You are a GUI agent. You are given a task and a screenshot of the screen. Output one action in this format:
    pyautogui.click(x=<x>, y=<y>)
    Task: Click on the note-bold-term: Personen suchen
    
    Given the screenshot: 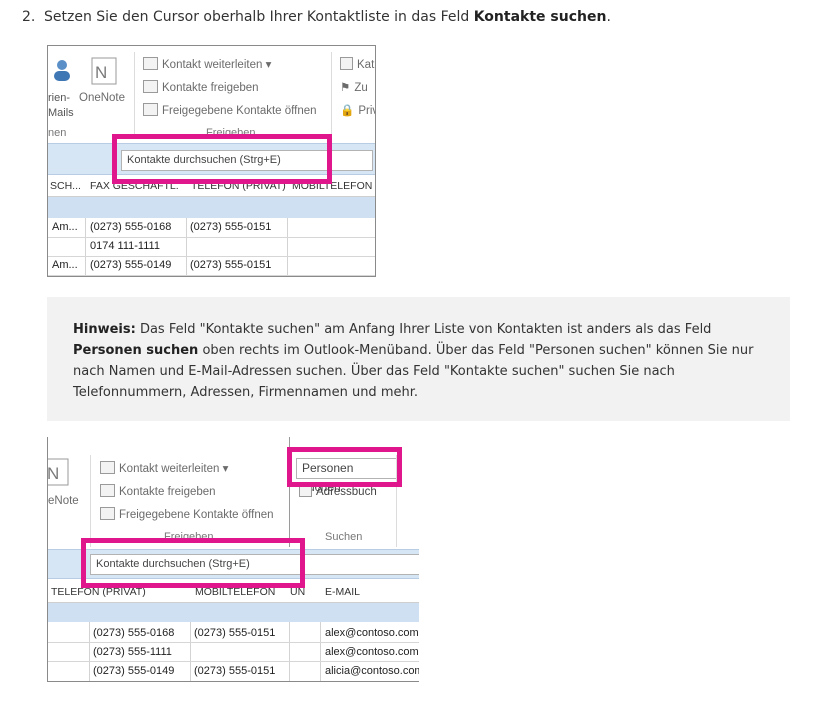 What is the action you would take?
    pyautogui.click(x=136, y=350)
    